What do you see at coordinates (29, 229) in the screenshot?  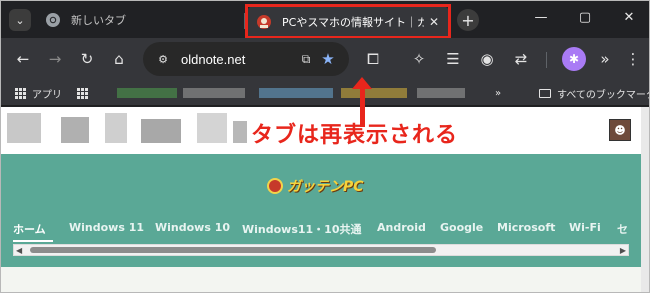 I see `nav-item-home: ホーム` at bounding box center [29, 229].